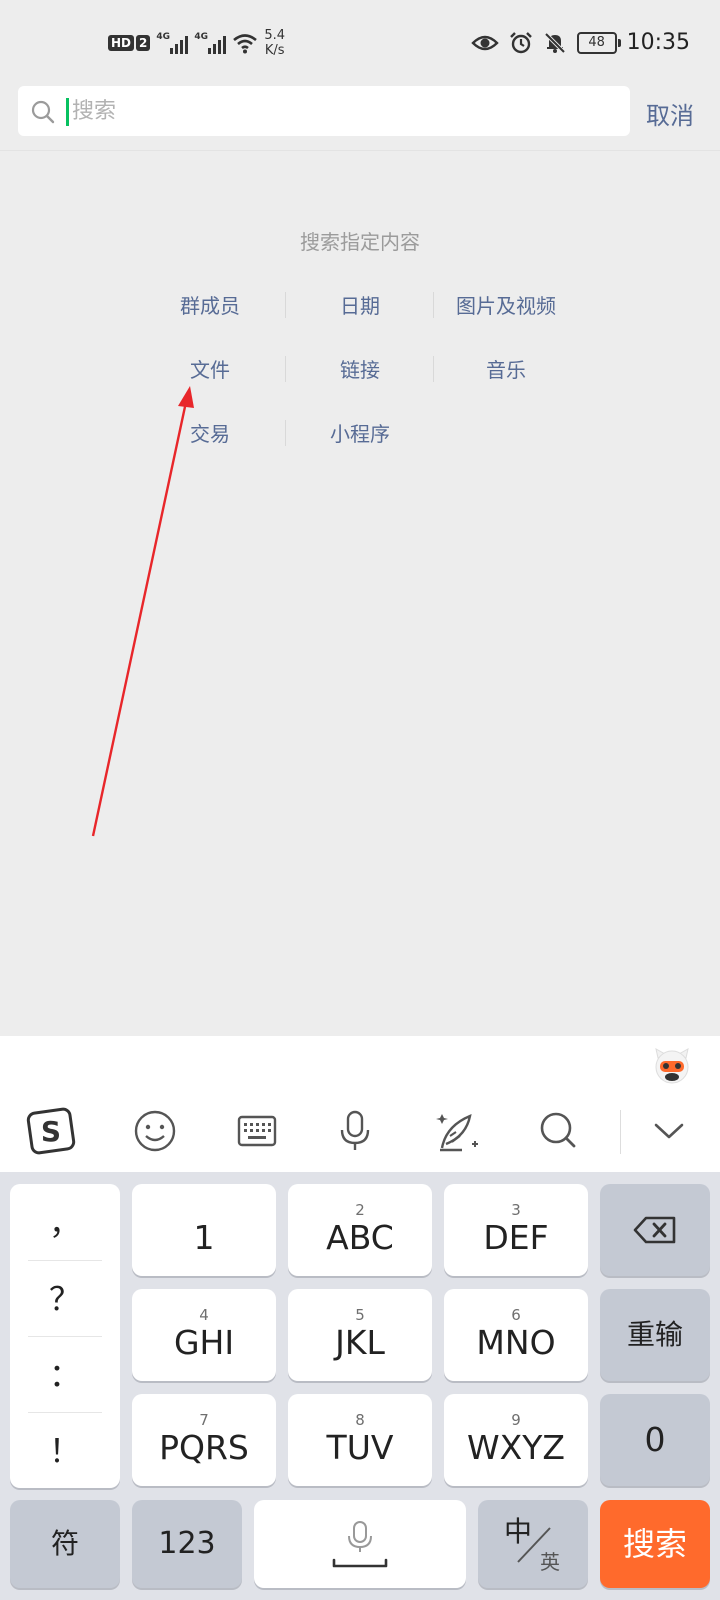 The height and width of the screenshot is (1600, 720). I want to click on symbol-label: 符, so click(64, 1543).